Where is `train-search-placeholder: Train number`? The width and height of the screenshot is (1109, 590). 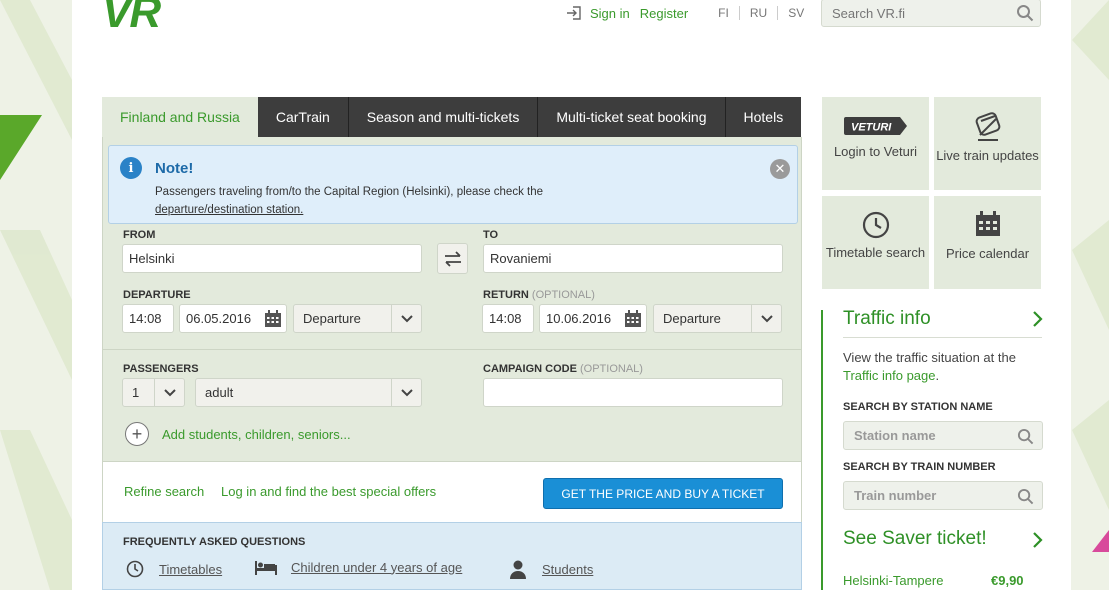
train-search-placeholder: Train number is located at coordinates (895, 495).